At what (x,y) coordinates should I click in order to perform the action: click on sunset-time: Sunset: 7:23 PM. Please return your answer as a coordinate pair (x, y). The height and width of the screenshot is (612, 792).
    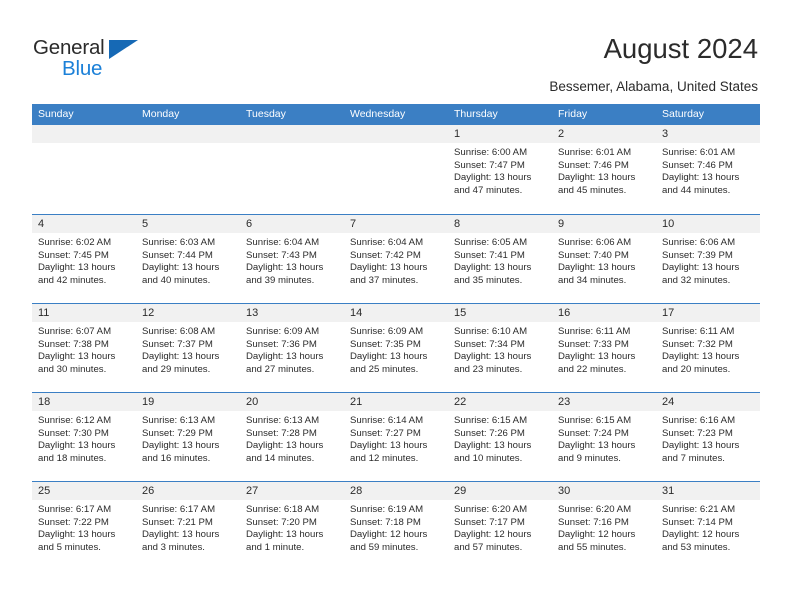
    Looking at the image, I should click on (697, 433).